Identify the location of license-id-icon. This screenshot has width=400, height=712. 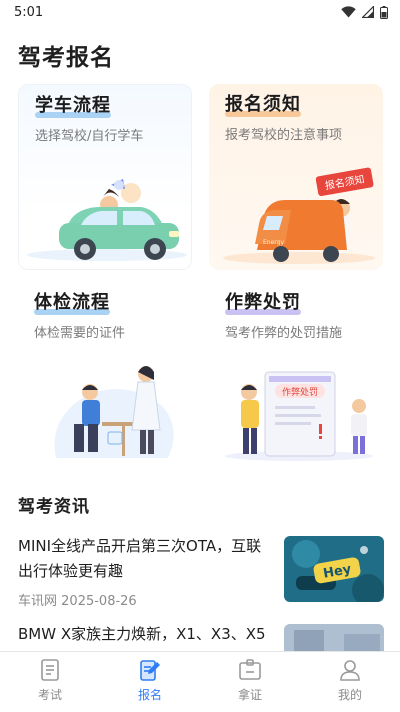
(250, 669).